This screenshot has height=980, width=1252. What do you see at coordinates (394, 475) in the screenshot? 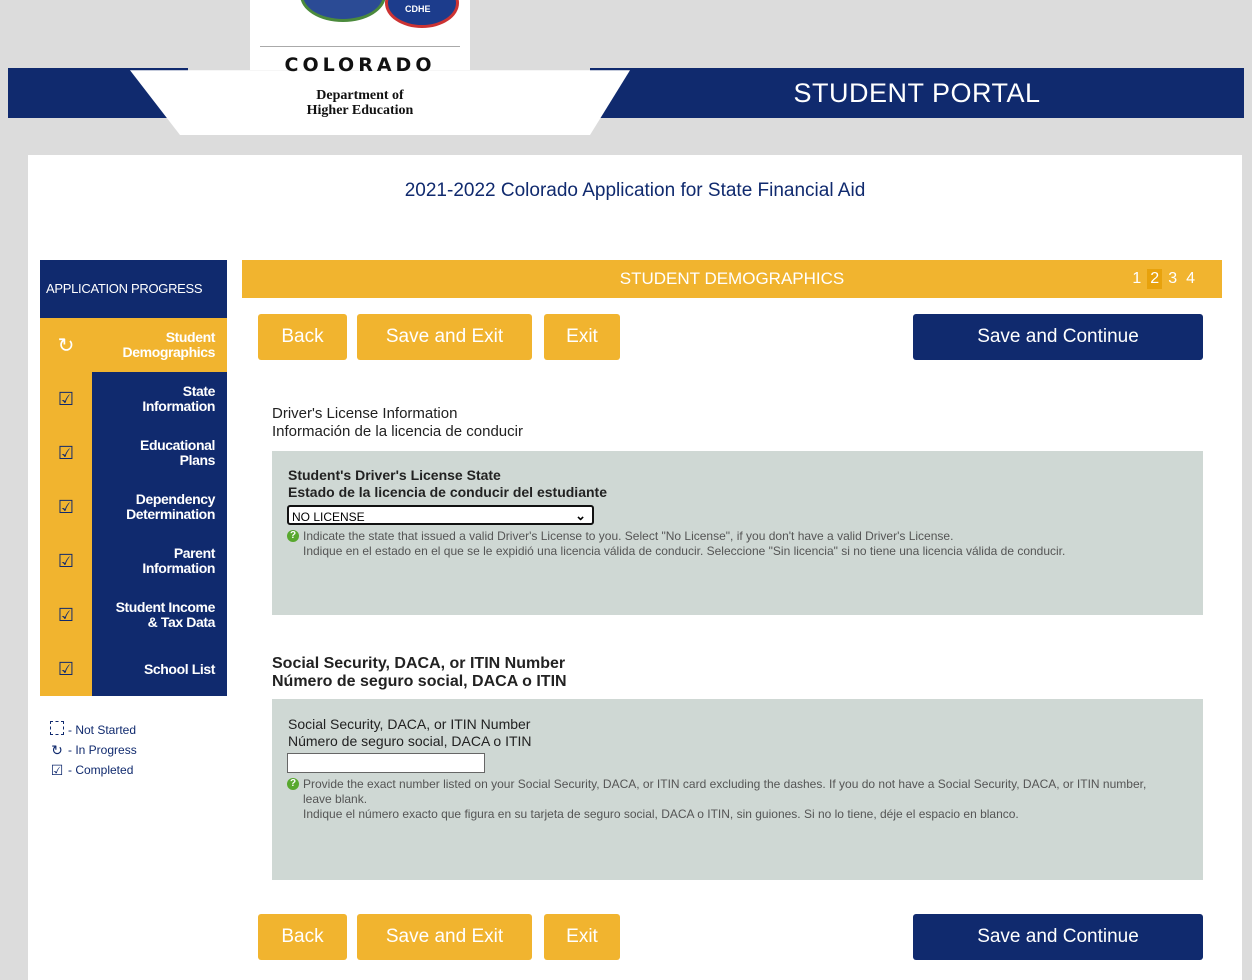
I see `label-en: Student's Driver's License State` at bounding box center [394, 475].